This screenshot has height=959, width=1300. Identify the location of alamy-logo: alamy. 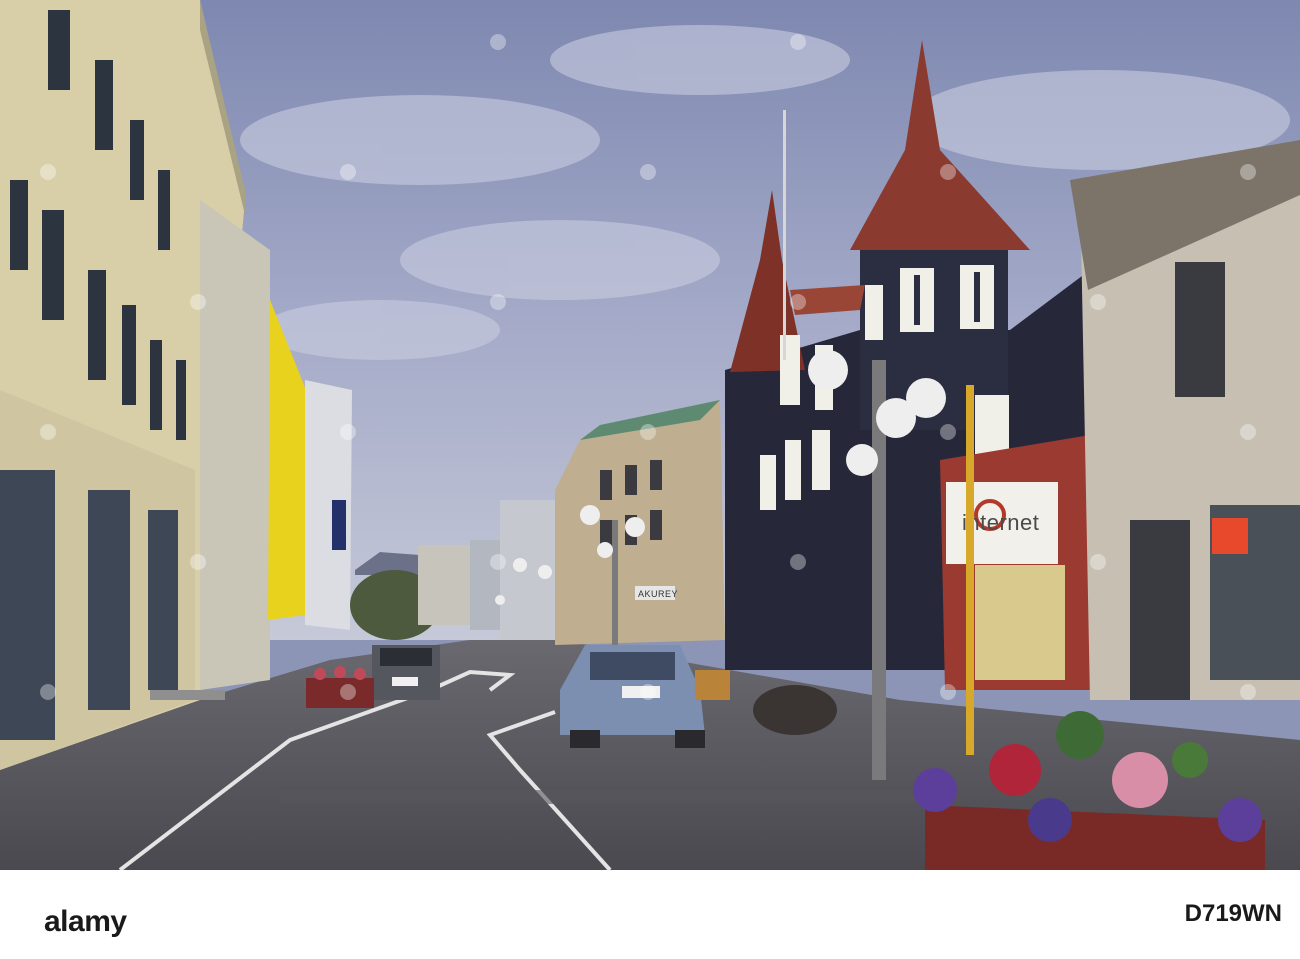
(93, 914).